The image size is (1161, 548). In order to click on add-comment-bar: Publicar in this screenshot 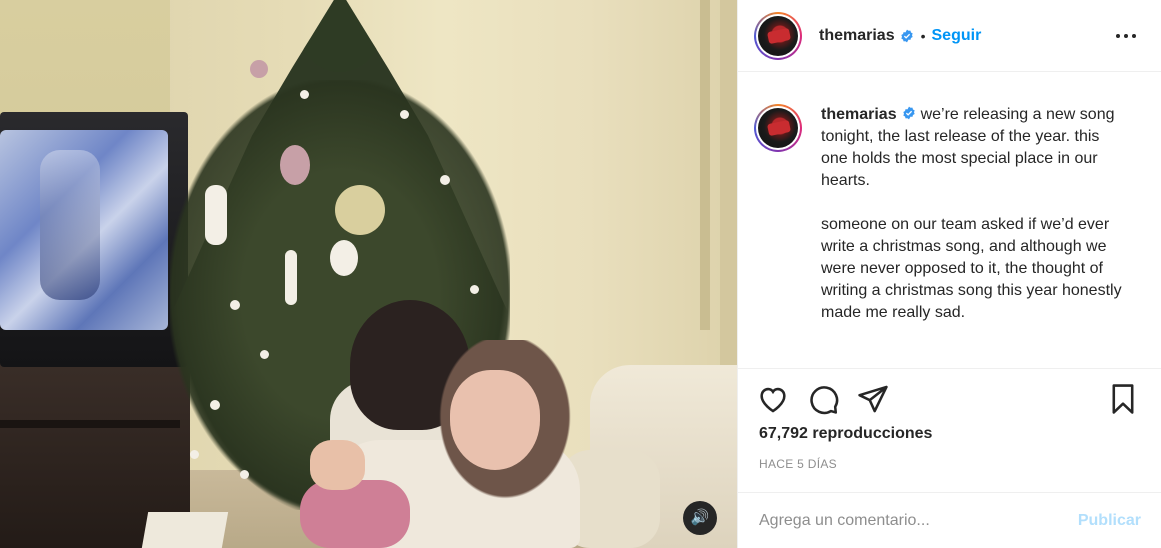, I will do `click(949, 520)`.